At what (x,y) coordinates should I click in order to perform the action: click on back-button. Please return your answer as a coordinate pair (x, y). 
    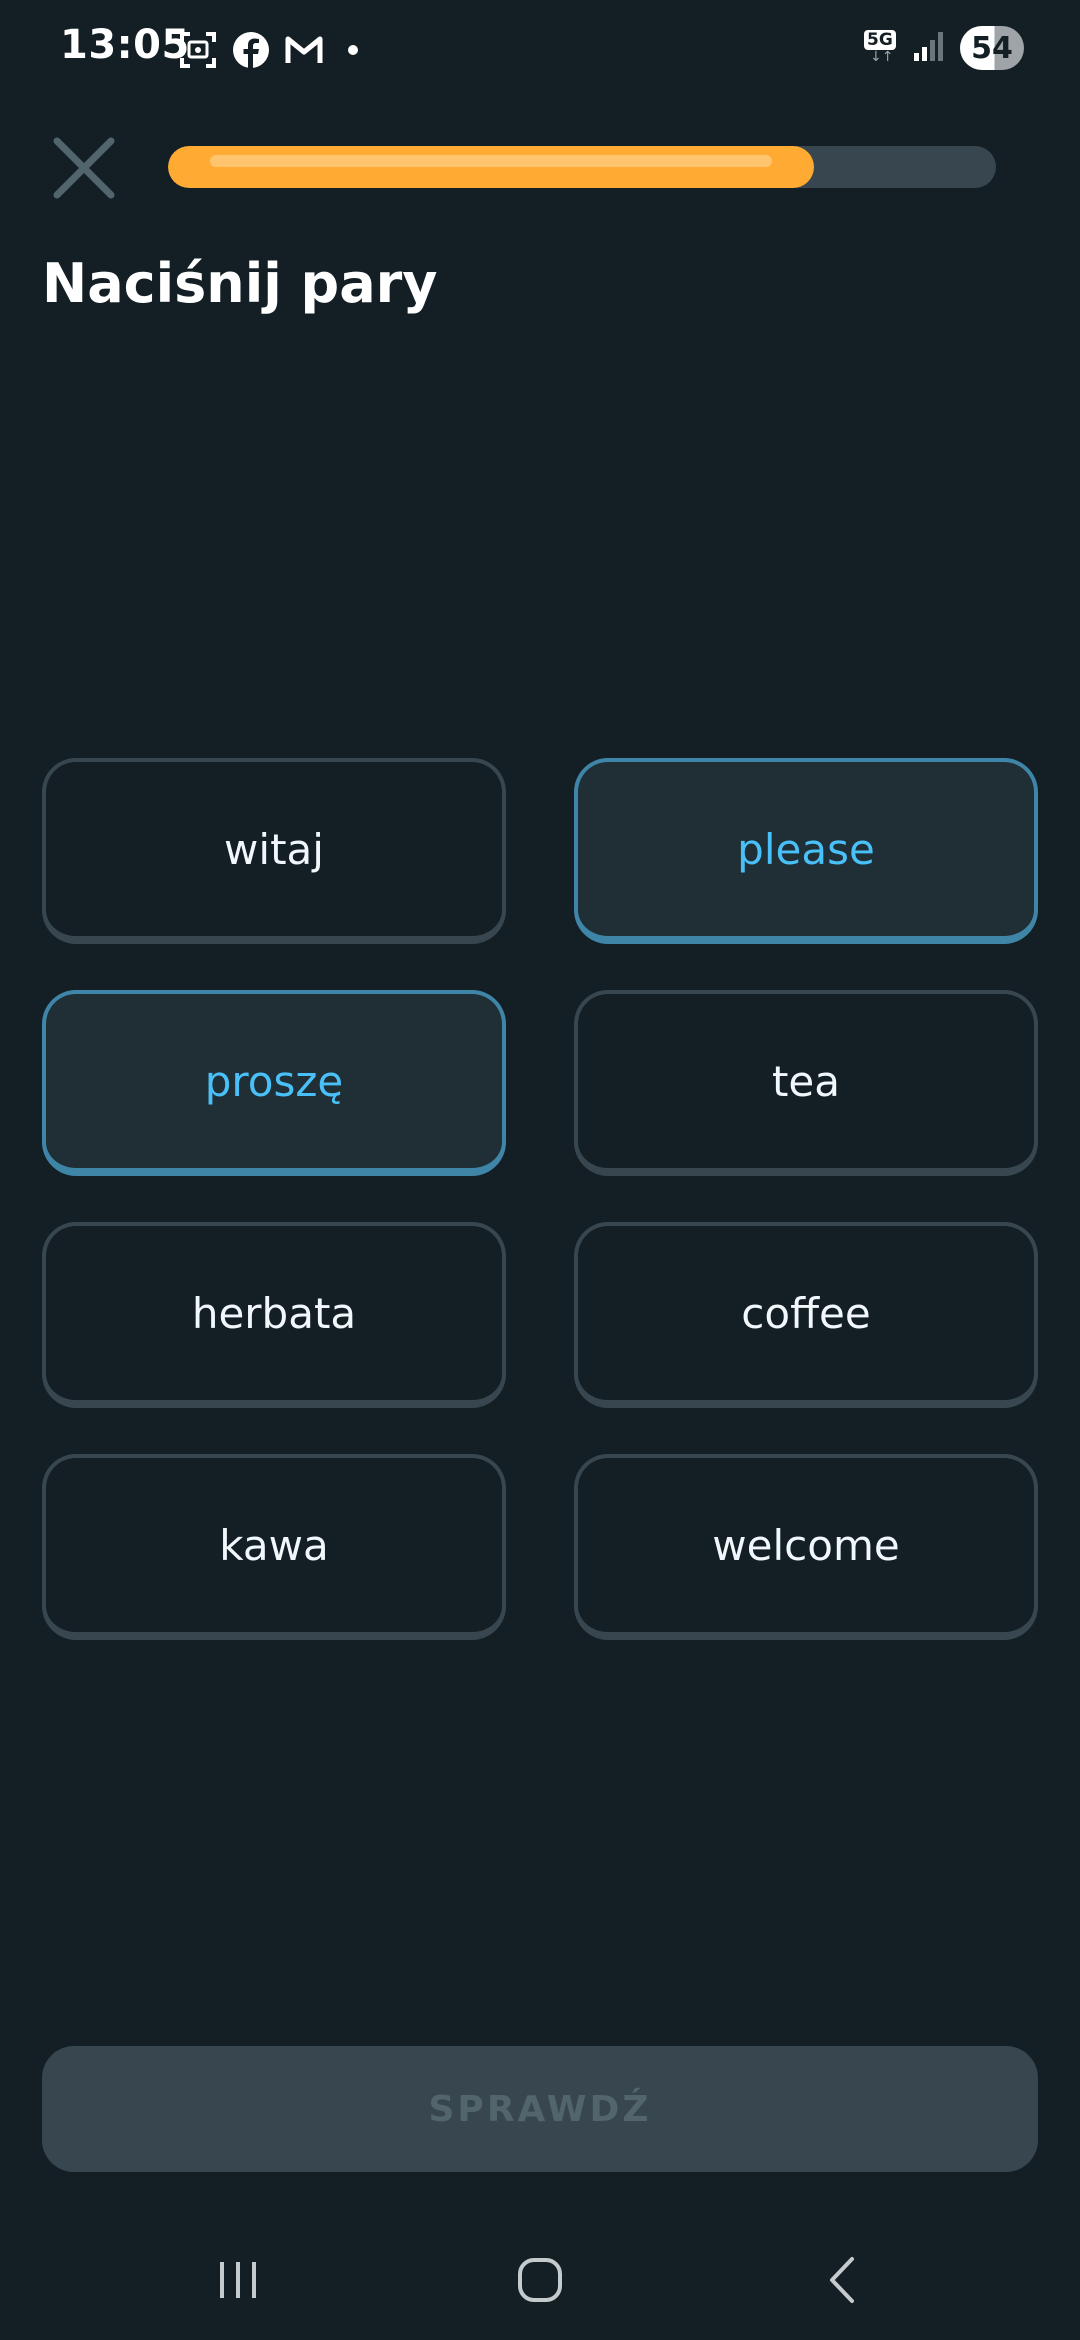
    Looking at the image, I should click on (842, 2280).